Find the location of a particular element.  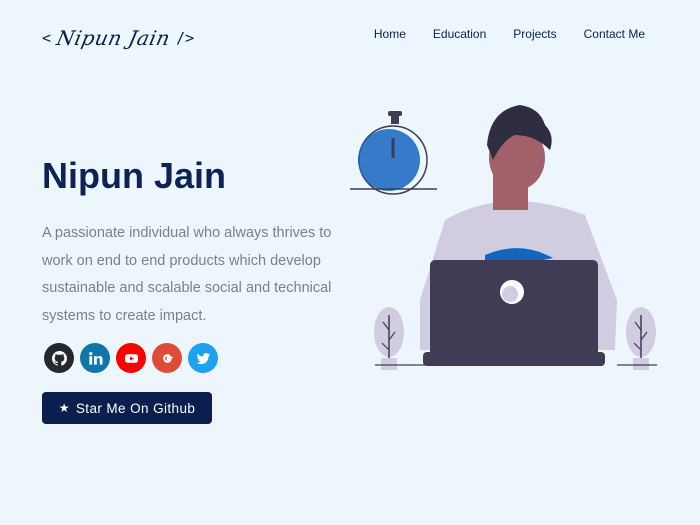

nav-projects: Projects is located at coordinates (534, 34).